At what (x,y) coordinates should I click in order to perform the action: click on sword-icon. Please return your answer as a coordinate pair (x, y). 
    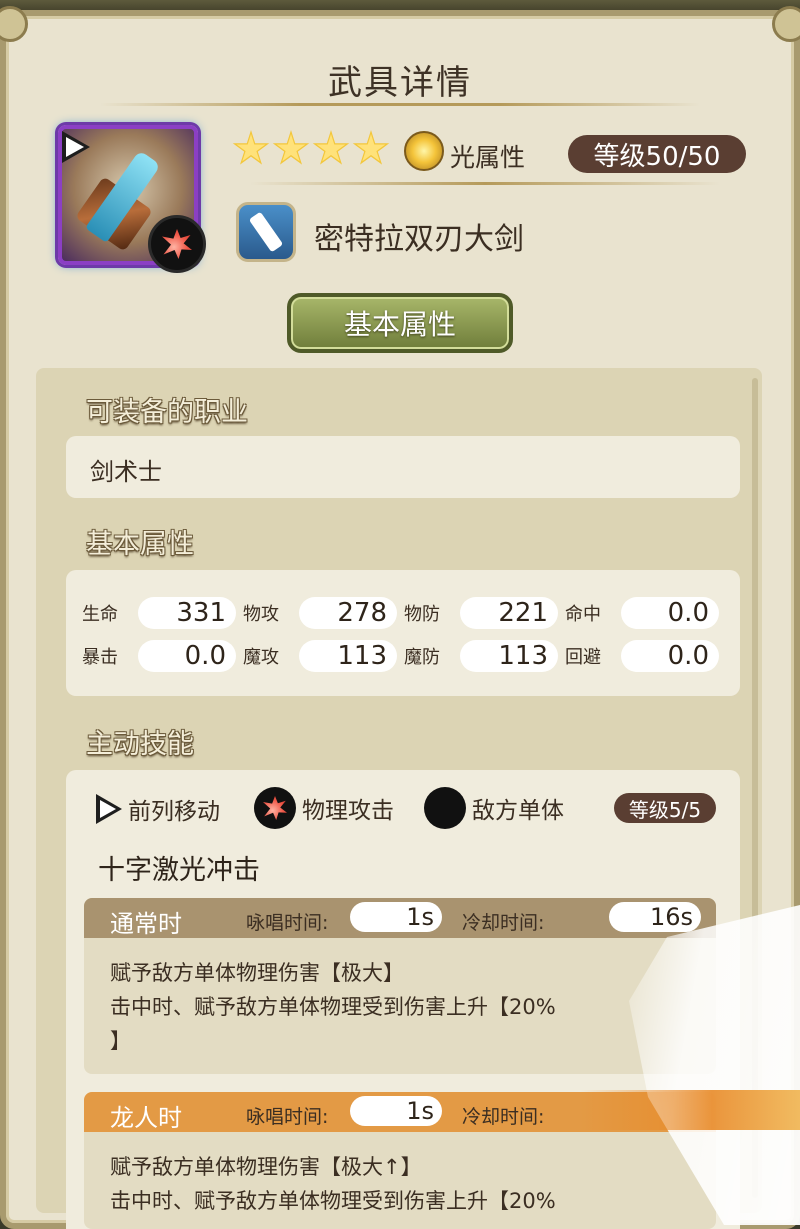
    Looking at the image, I should click on (266, 232).